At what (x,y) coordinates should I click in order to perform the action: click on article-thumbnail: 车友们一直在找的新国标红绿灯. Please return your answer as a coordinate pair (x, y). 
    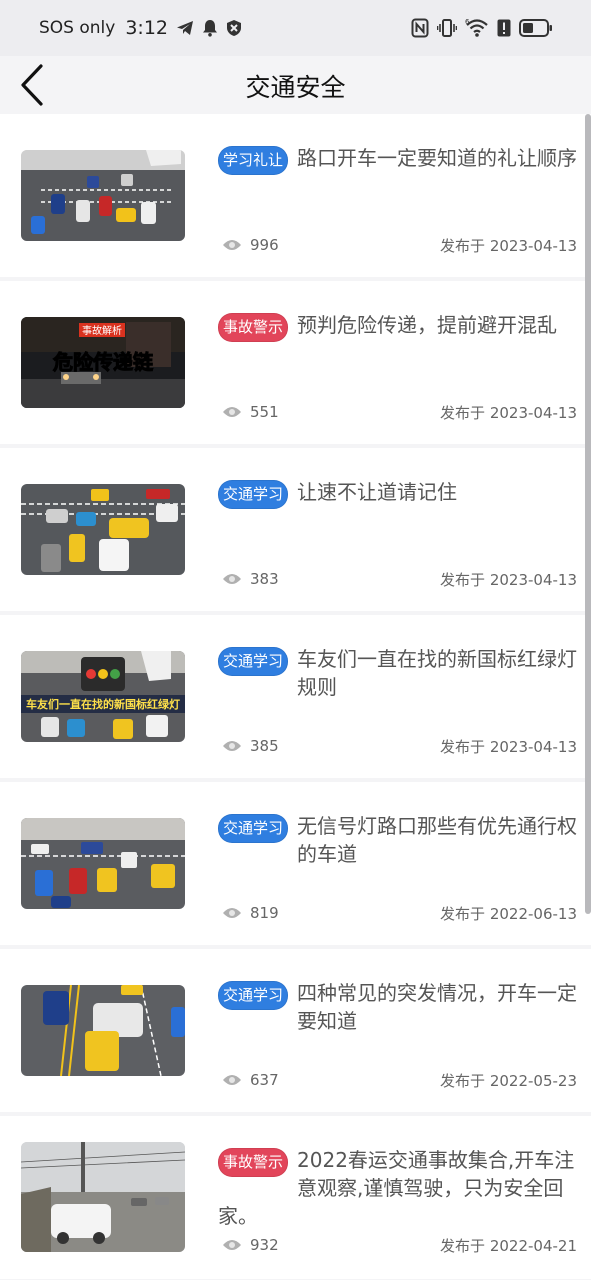
    Looking at the image, I should click on (103, 696).